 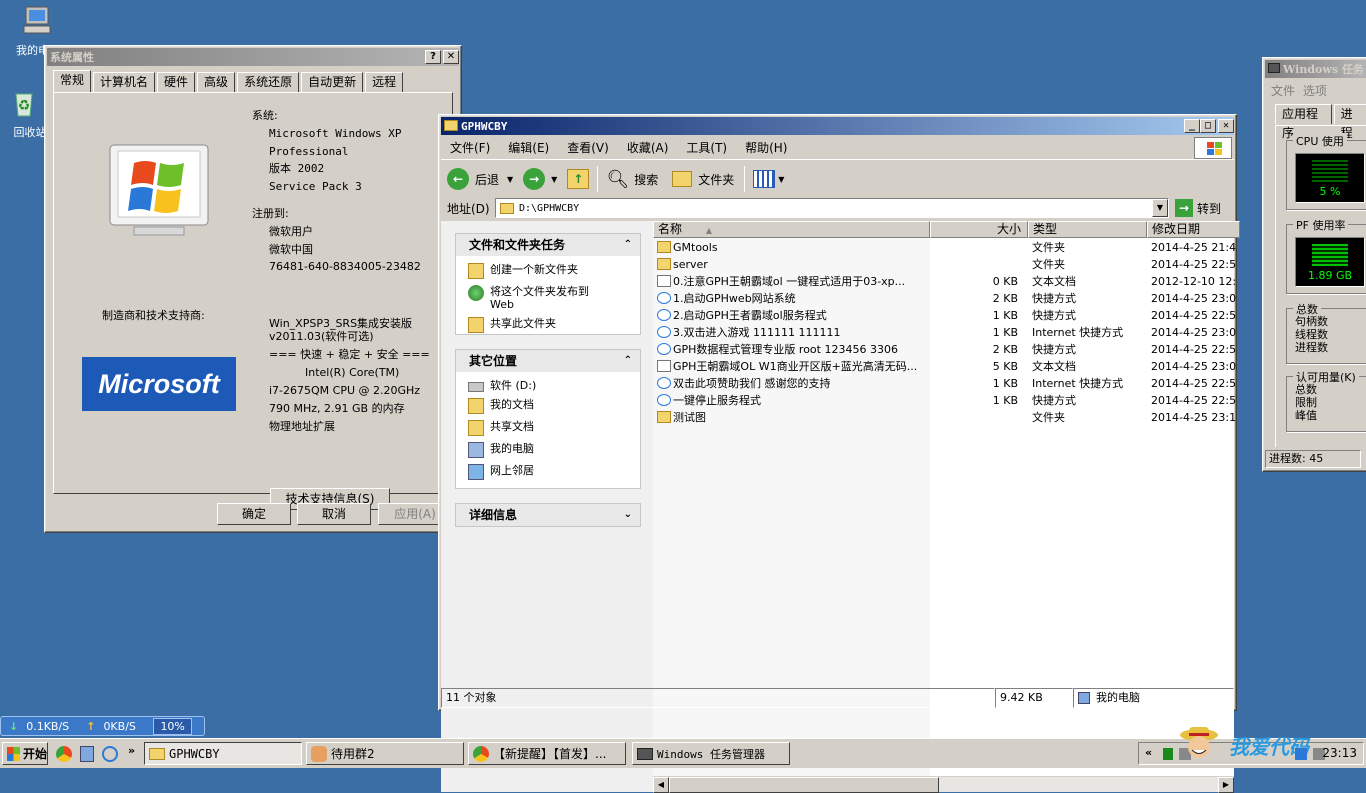 I want to click on file-tasks-header: 文件和文件夹任务 ⌃, so click(x=548, y=245).